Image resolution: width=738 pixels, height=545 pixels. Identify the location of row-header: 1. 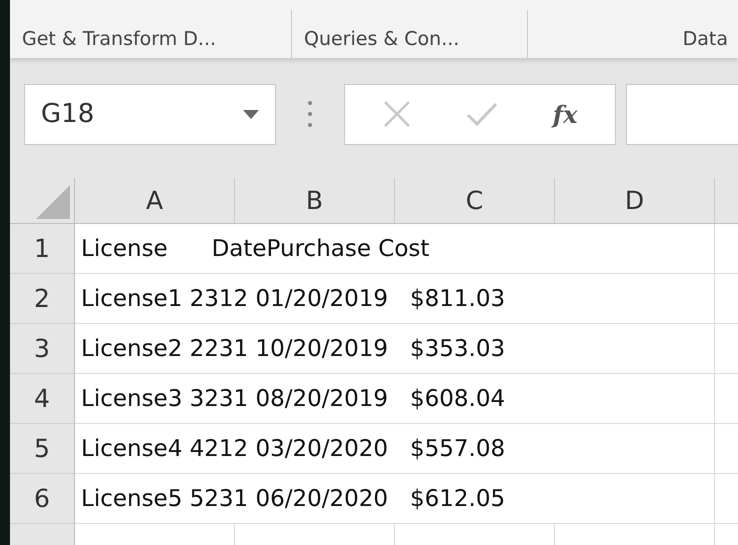
(42, 249).